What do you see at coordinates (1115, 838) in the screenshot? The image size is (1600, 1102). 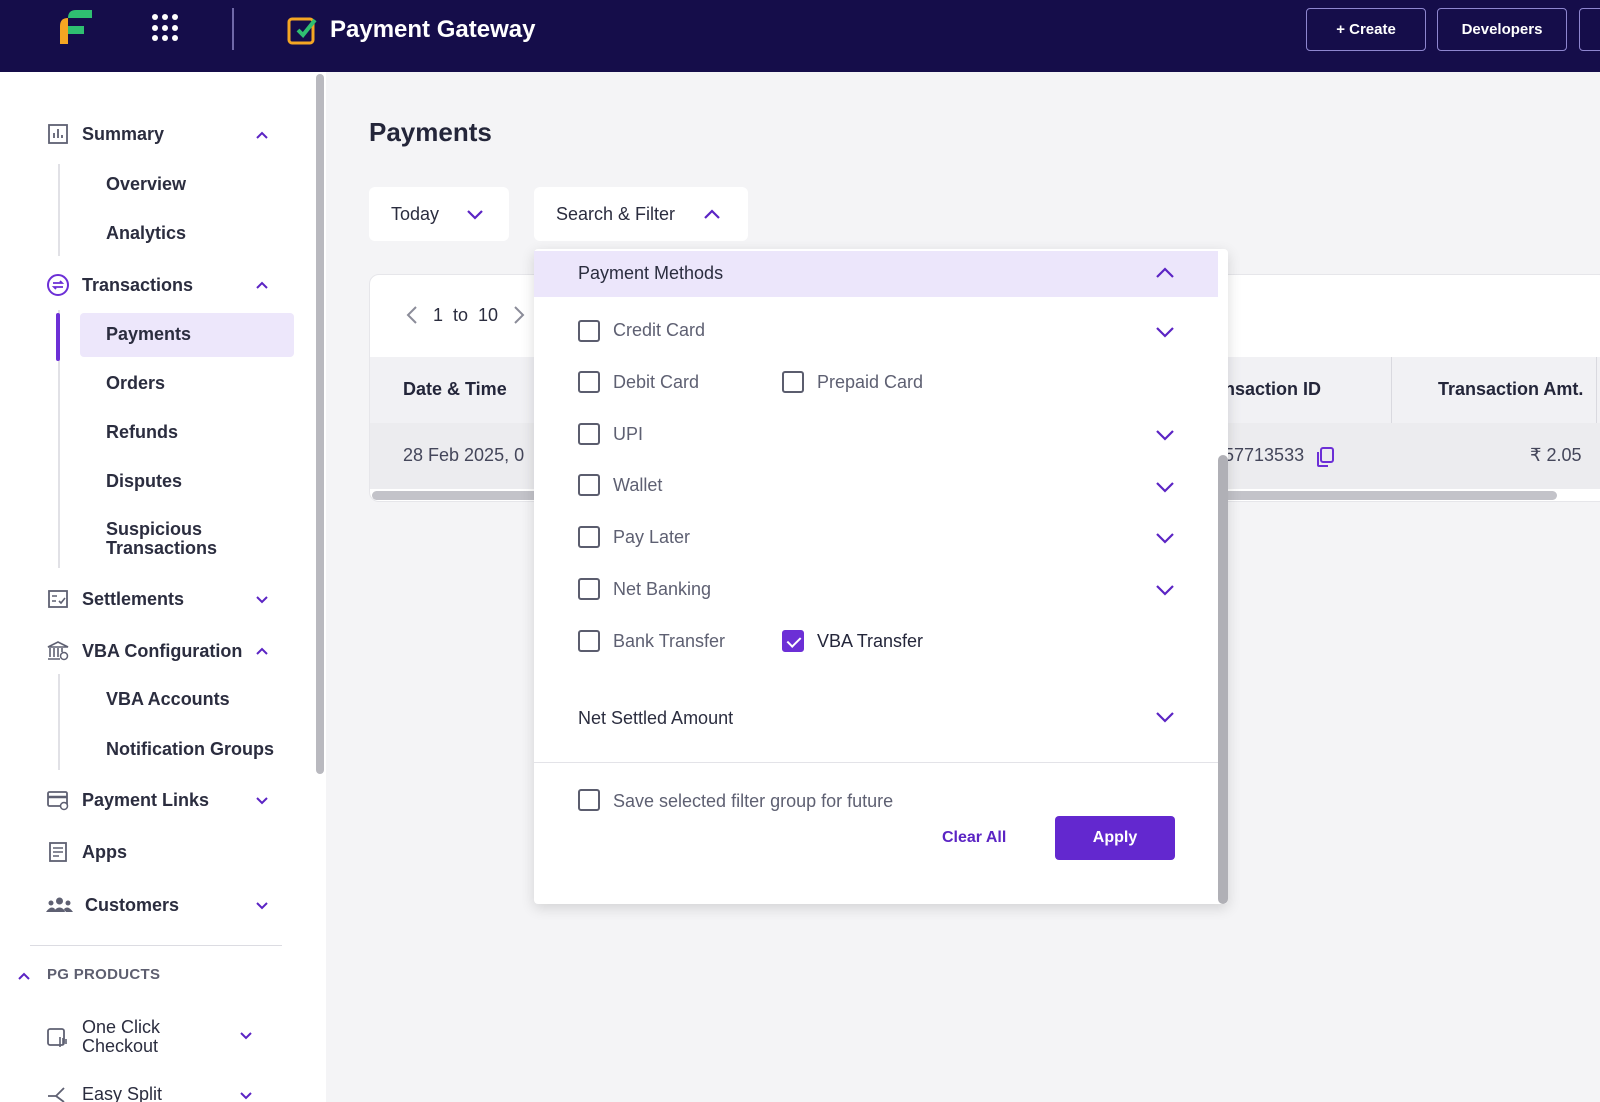 I see `apply-button: Apply` at bounding box center [1115, 838].